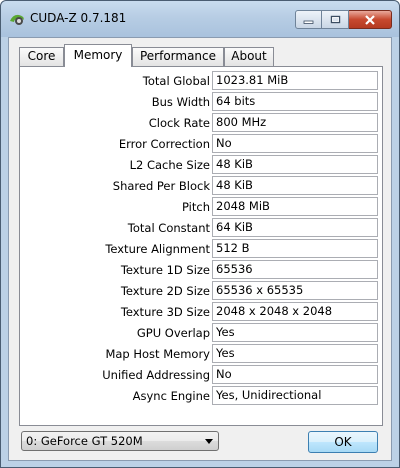 Image resolution: width=400 pixels, height=468 pixels. I want to click on window-title: CUDA-Z 0.7.181, so click(78, 18).